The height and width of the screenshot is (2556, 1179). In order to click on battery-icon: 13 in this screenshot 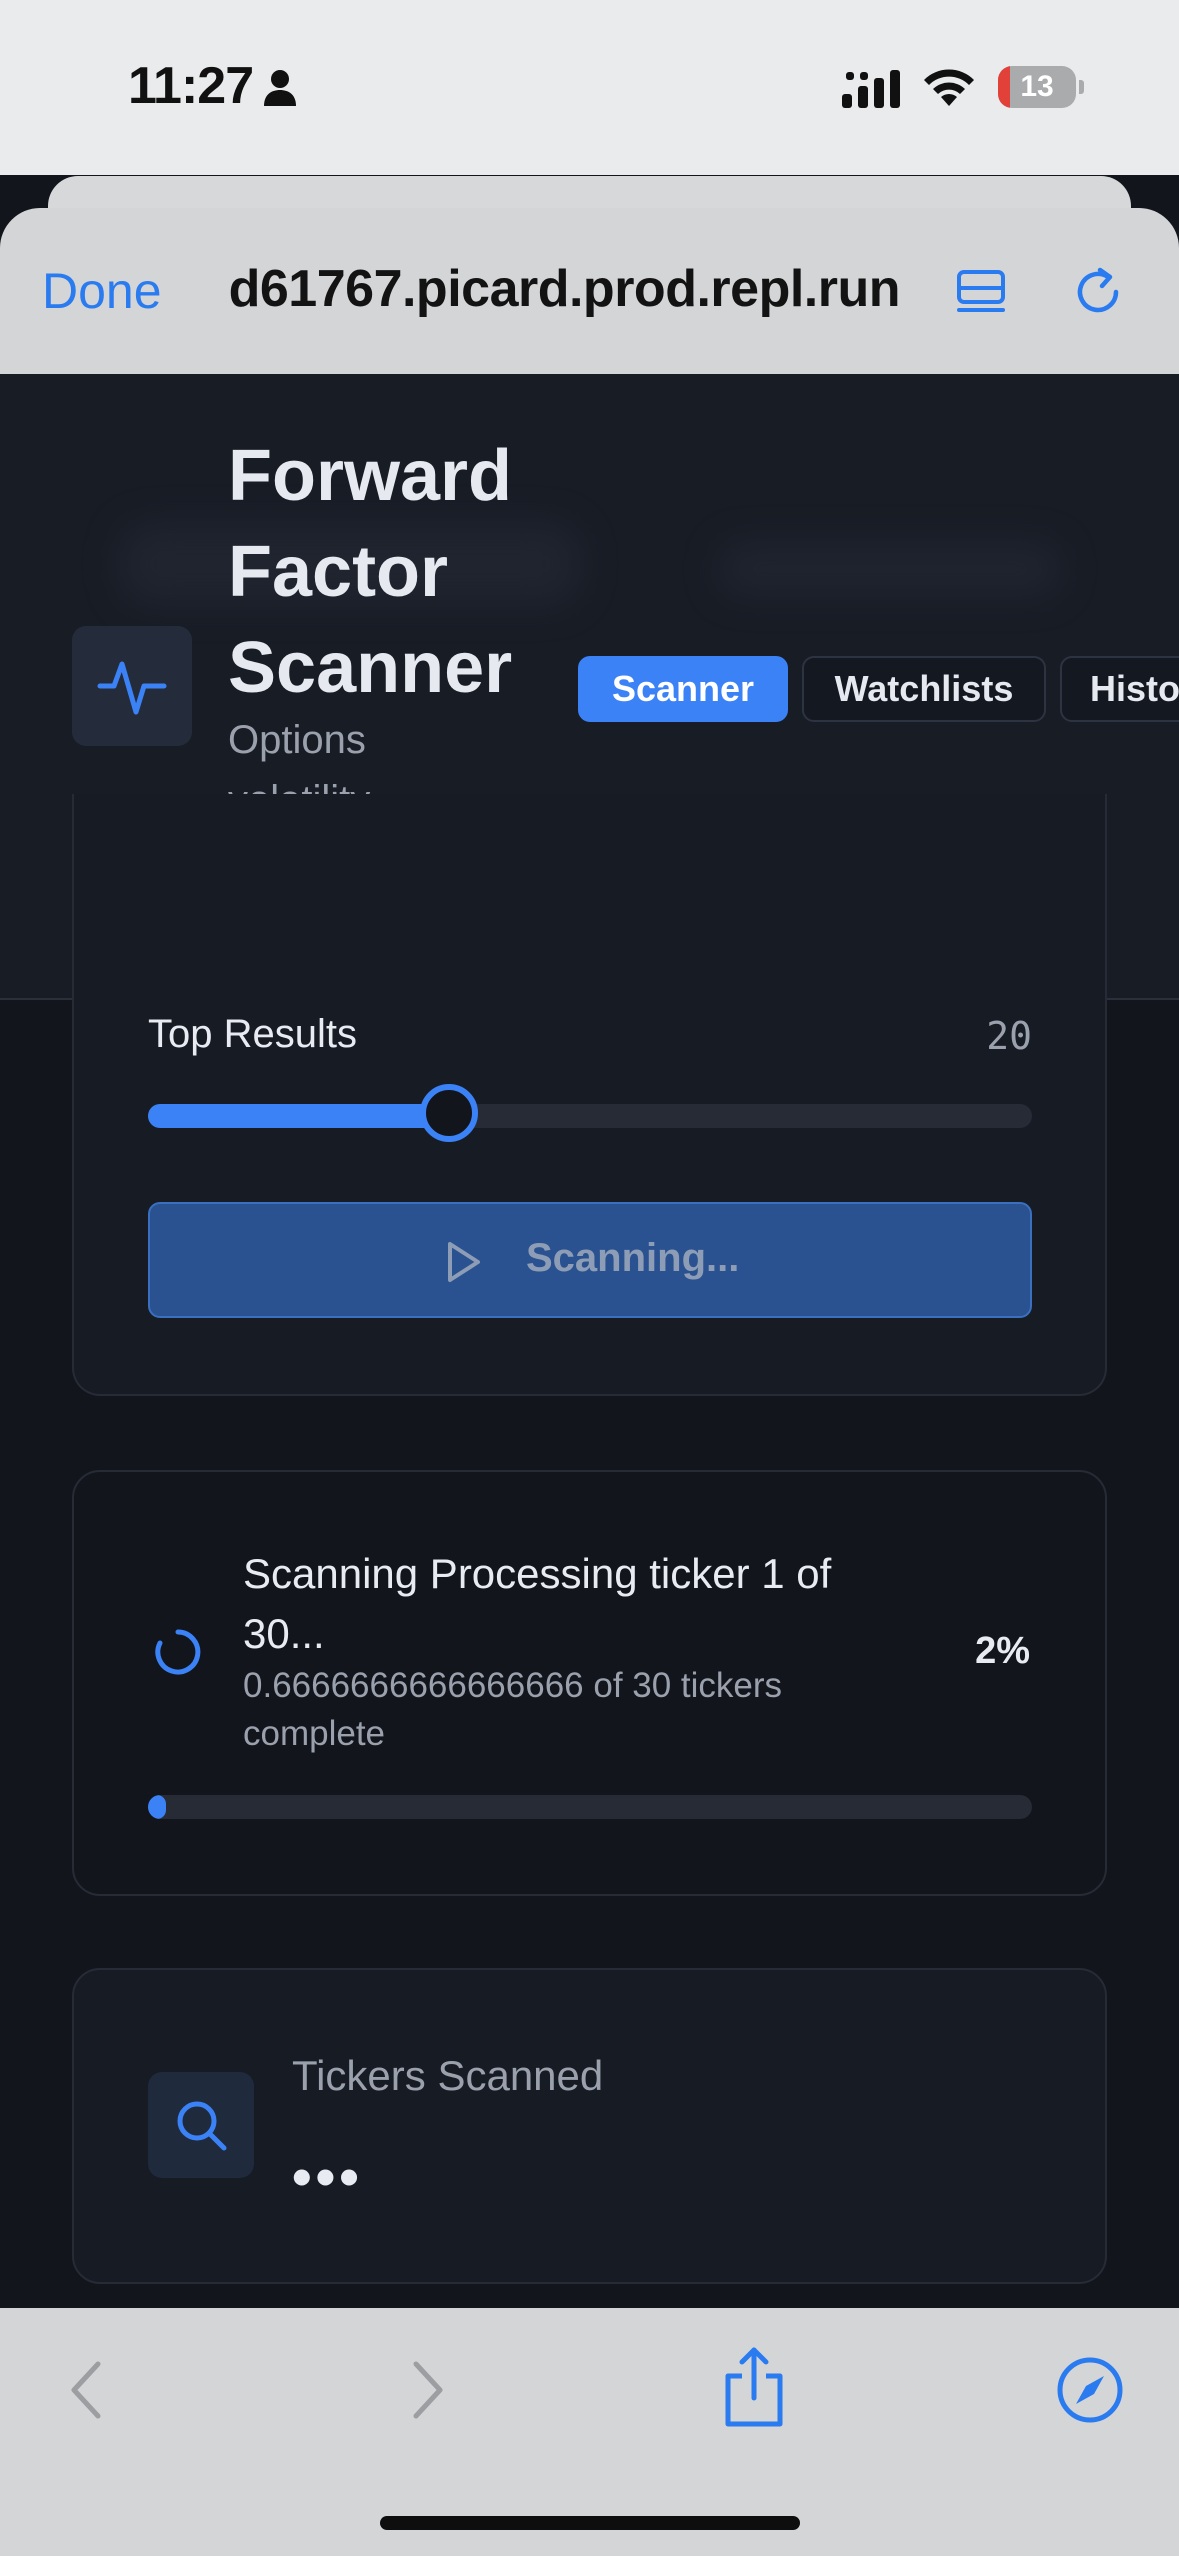, I will do `click(1037, 87)`.